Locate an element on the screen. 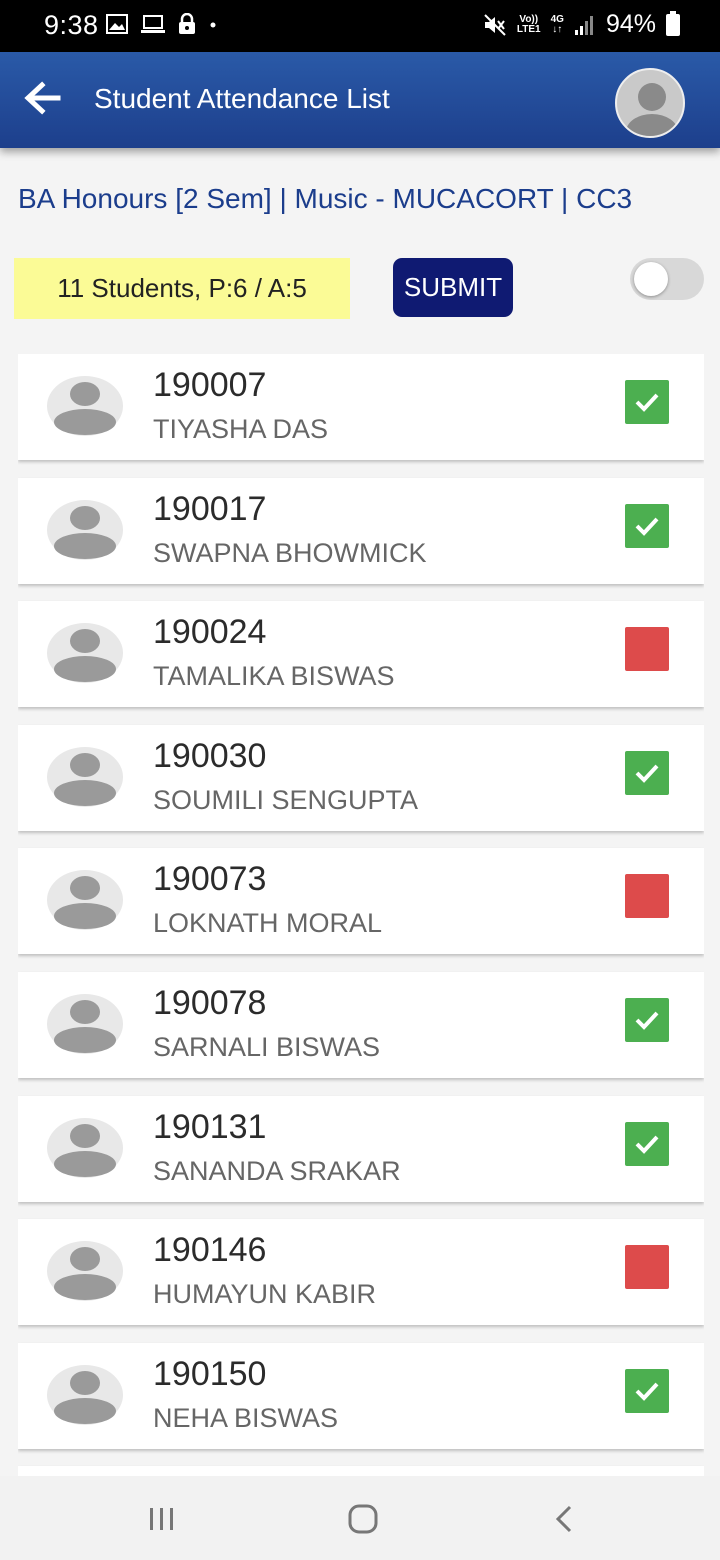 The image size is (720, 1560). student-card: 190073 LOKNATH MORAL is located at coordinates (361, 901).